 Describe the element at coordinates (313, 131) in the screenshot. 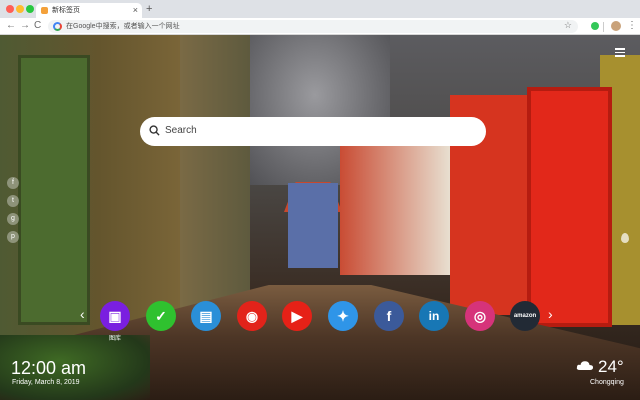

I see `search-box: Search` at that location.